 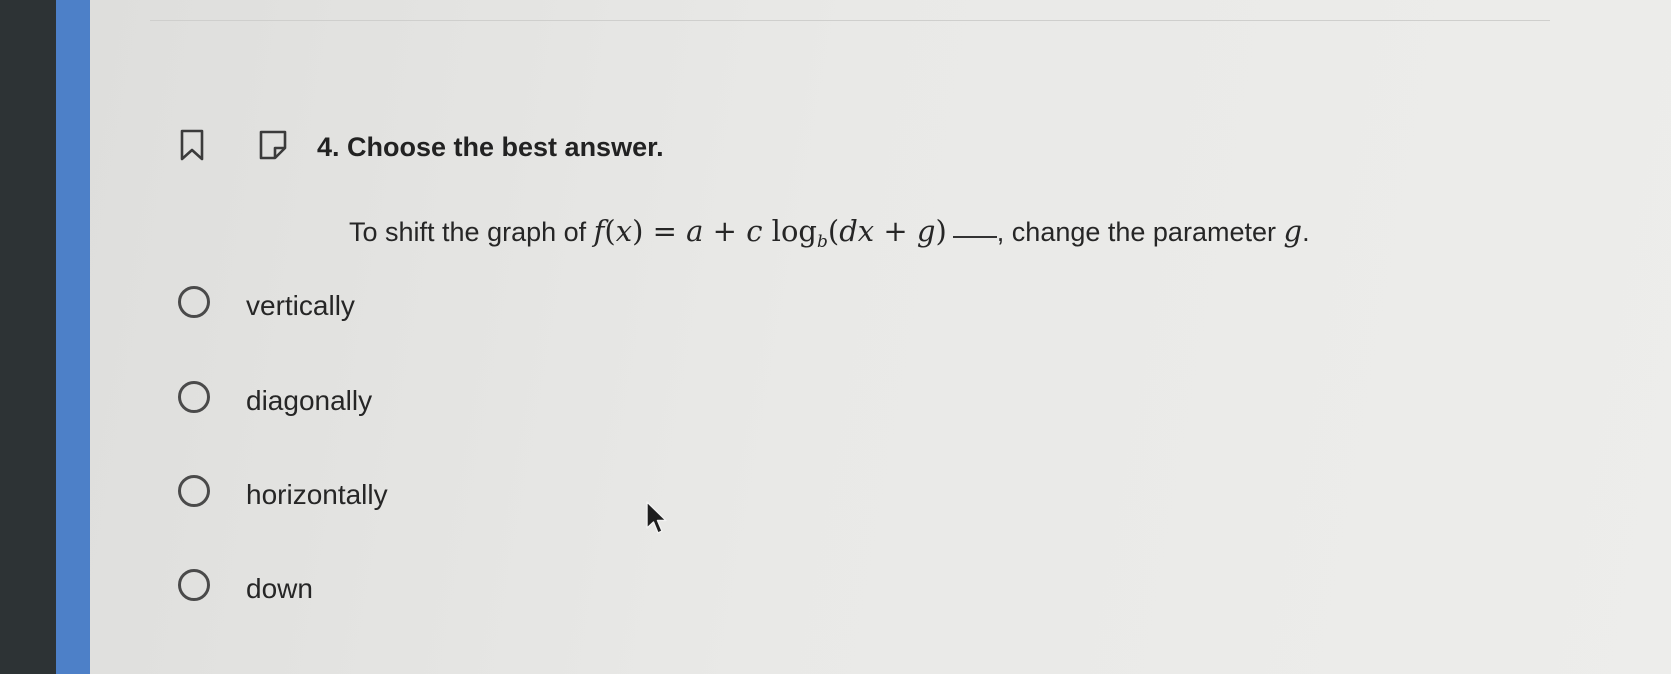 I want to click on question-title: 4. Choose the best answer., so click(x=490, y=147).